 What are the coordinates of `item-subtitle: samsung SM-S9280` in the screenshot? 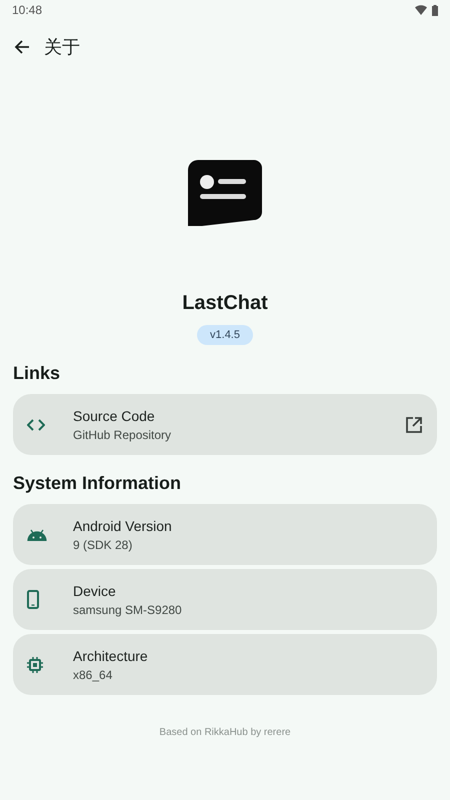 It's located at (128, 609).